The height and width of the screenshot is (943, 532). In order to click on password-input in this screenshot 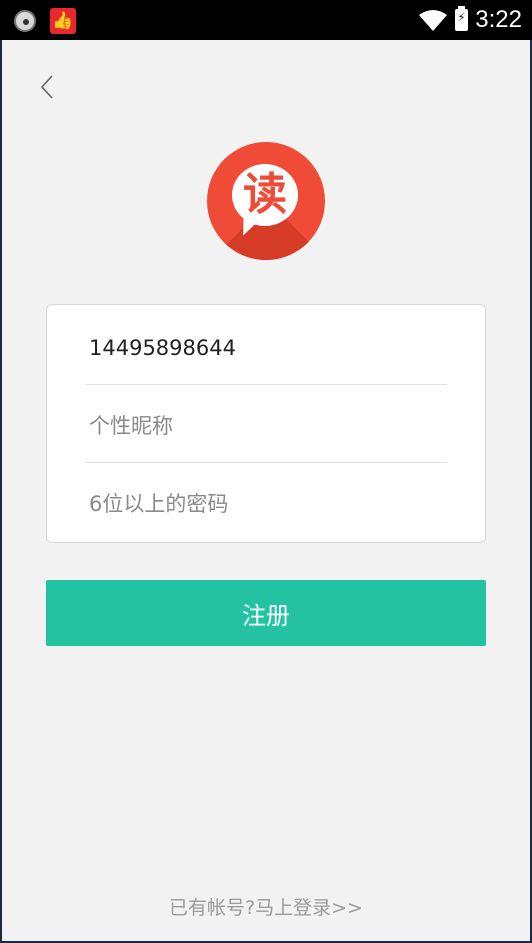, I will do `click(267, 504)`.